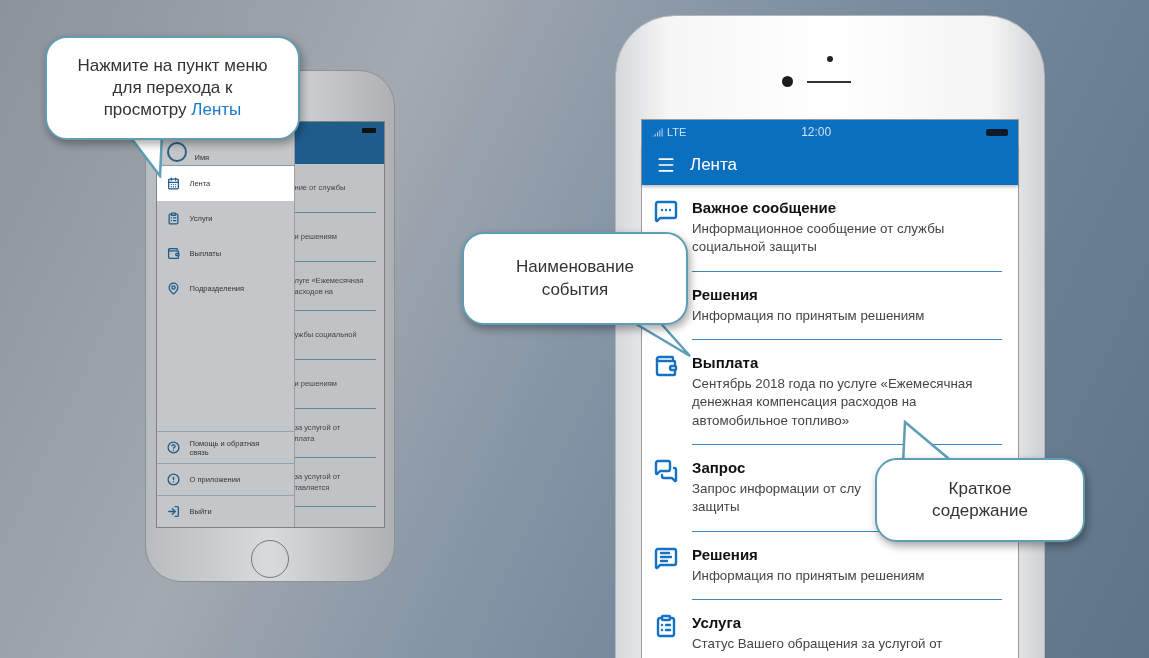 The height and width of the screenshot is (658, 1149). Describe the element at coordinates (666, 471) in the screenshot. I see `chat-icon` at that location.